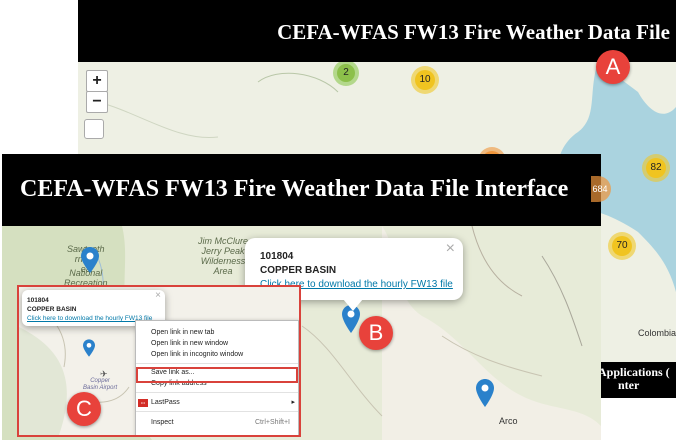  Describe the element at coordinates (189, 344) in the screenshot. I see `menu-open-new-window: Open link in new window` at that location.